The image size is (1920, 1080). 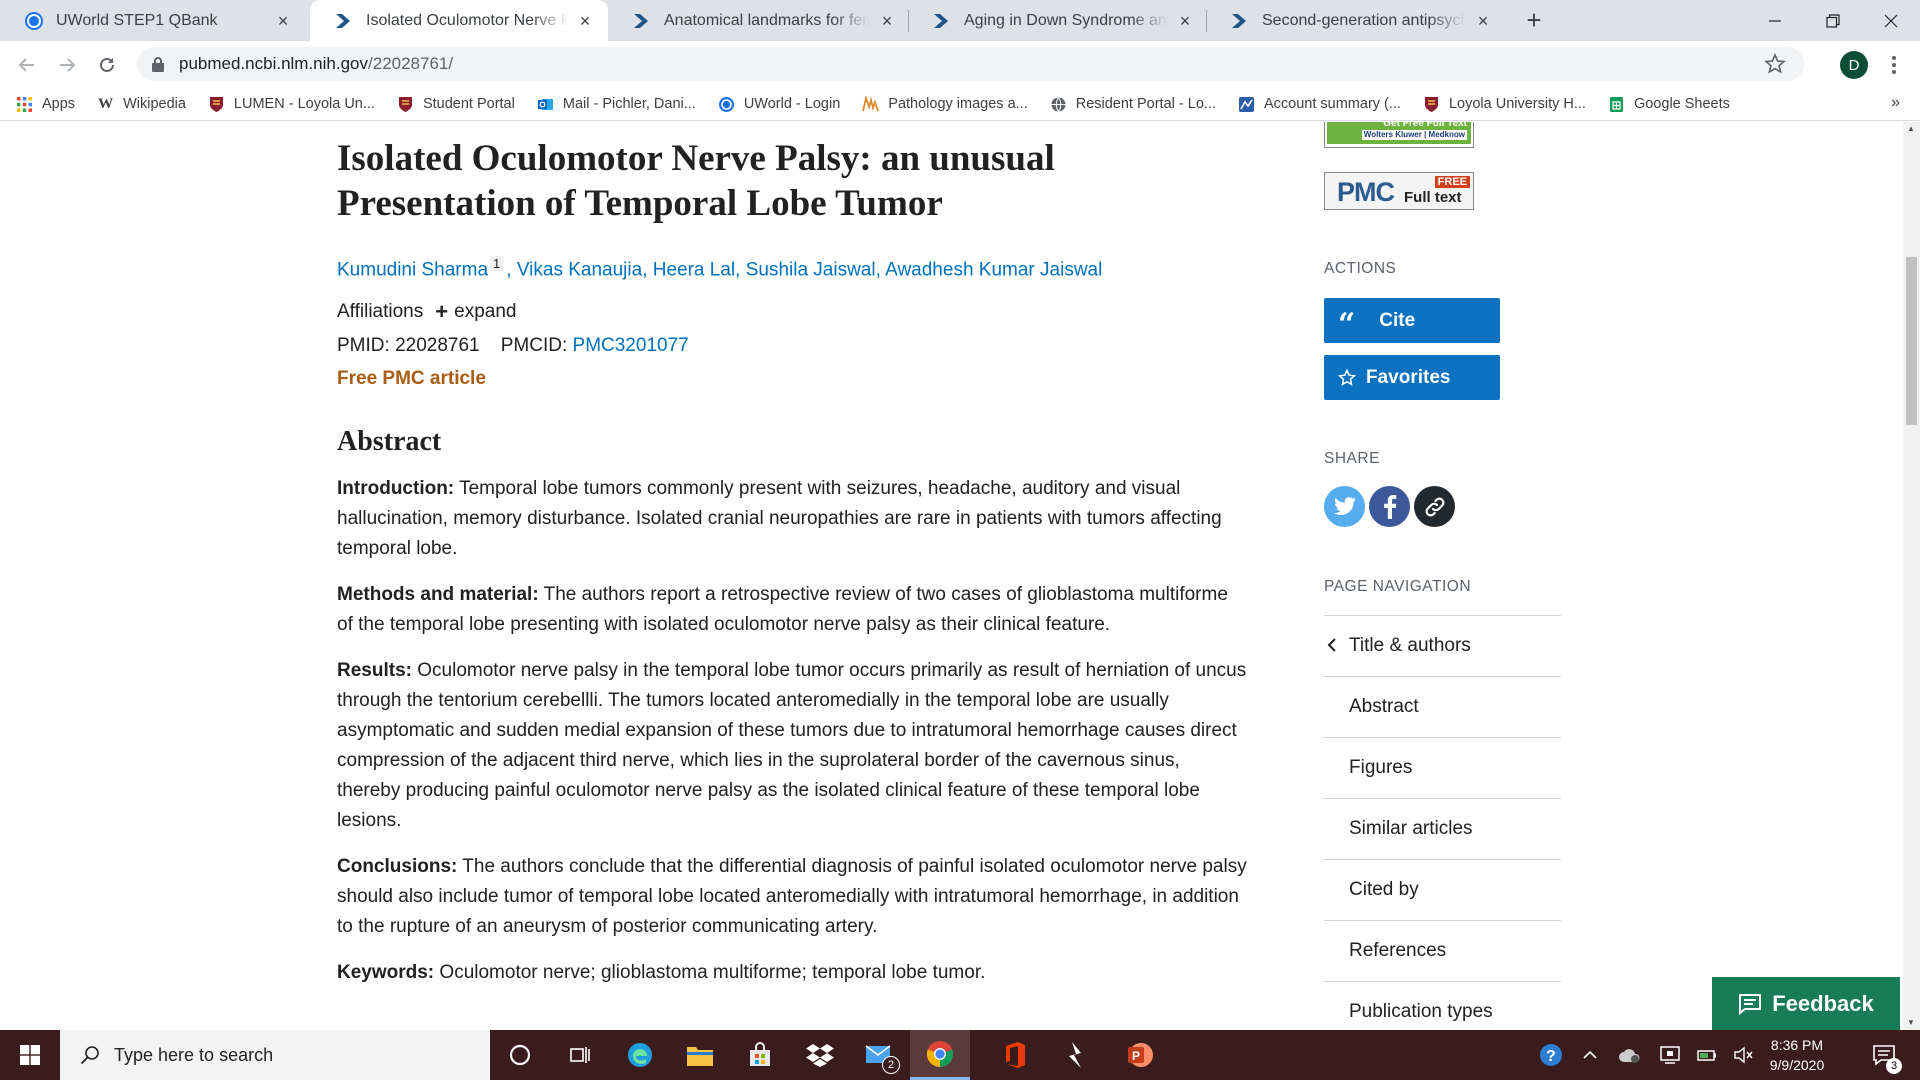 I want to click on scroll-up-arrow-icon: ▲, so click(x=1911, y=128).